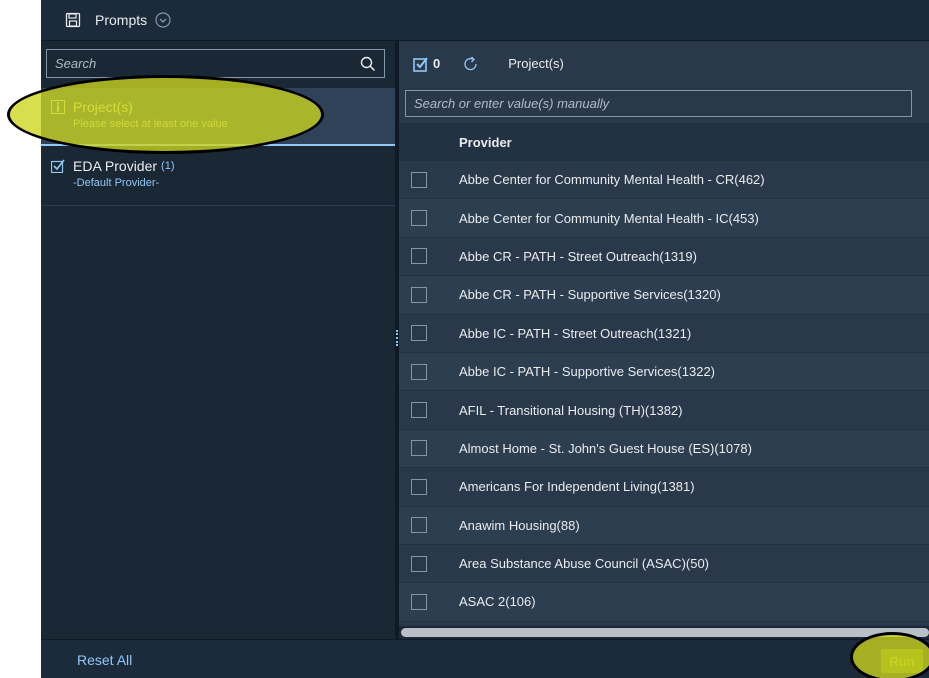 The image size is (929, 678). I want to click on search-icon, so click(368, 64).